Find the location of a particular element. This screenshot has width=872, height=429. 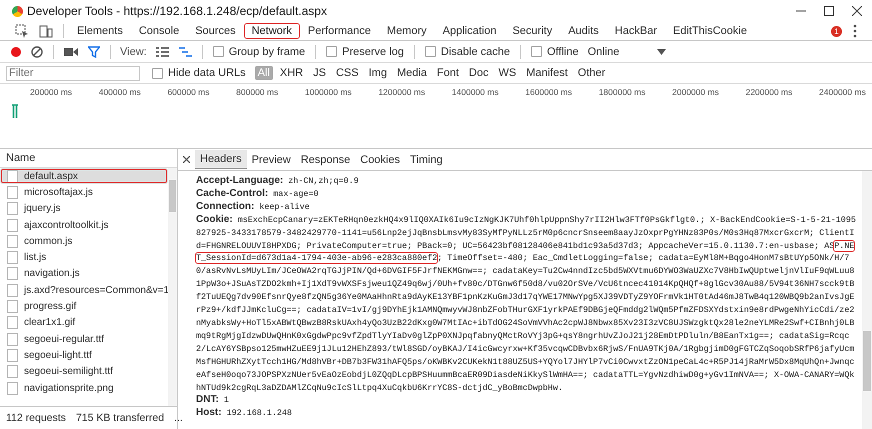

header-line: Accept-Language: zh-CN,zh;q=0.9 is located at coordinates (278, 181).